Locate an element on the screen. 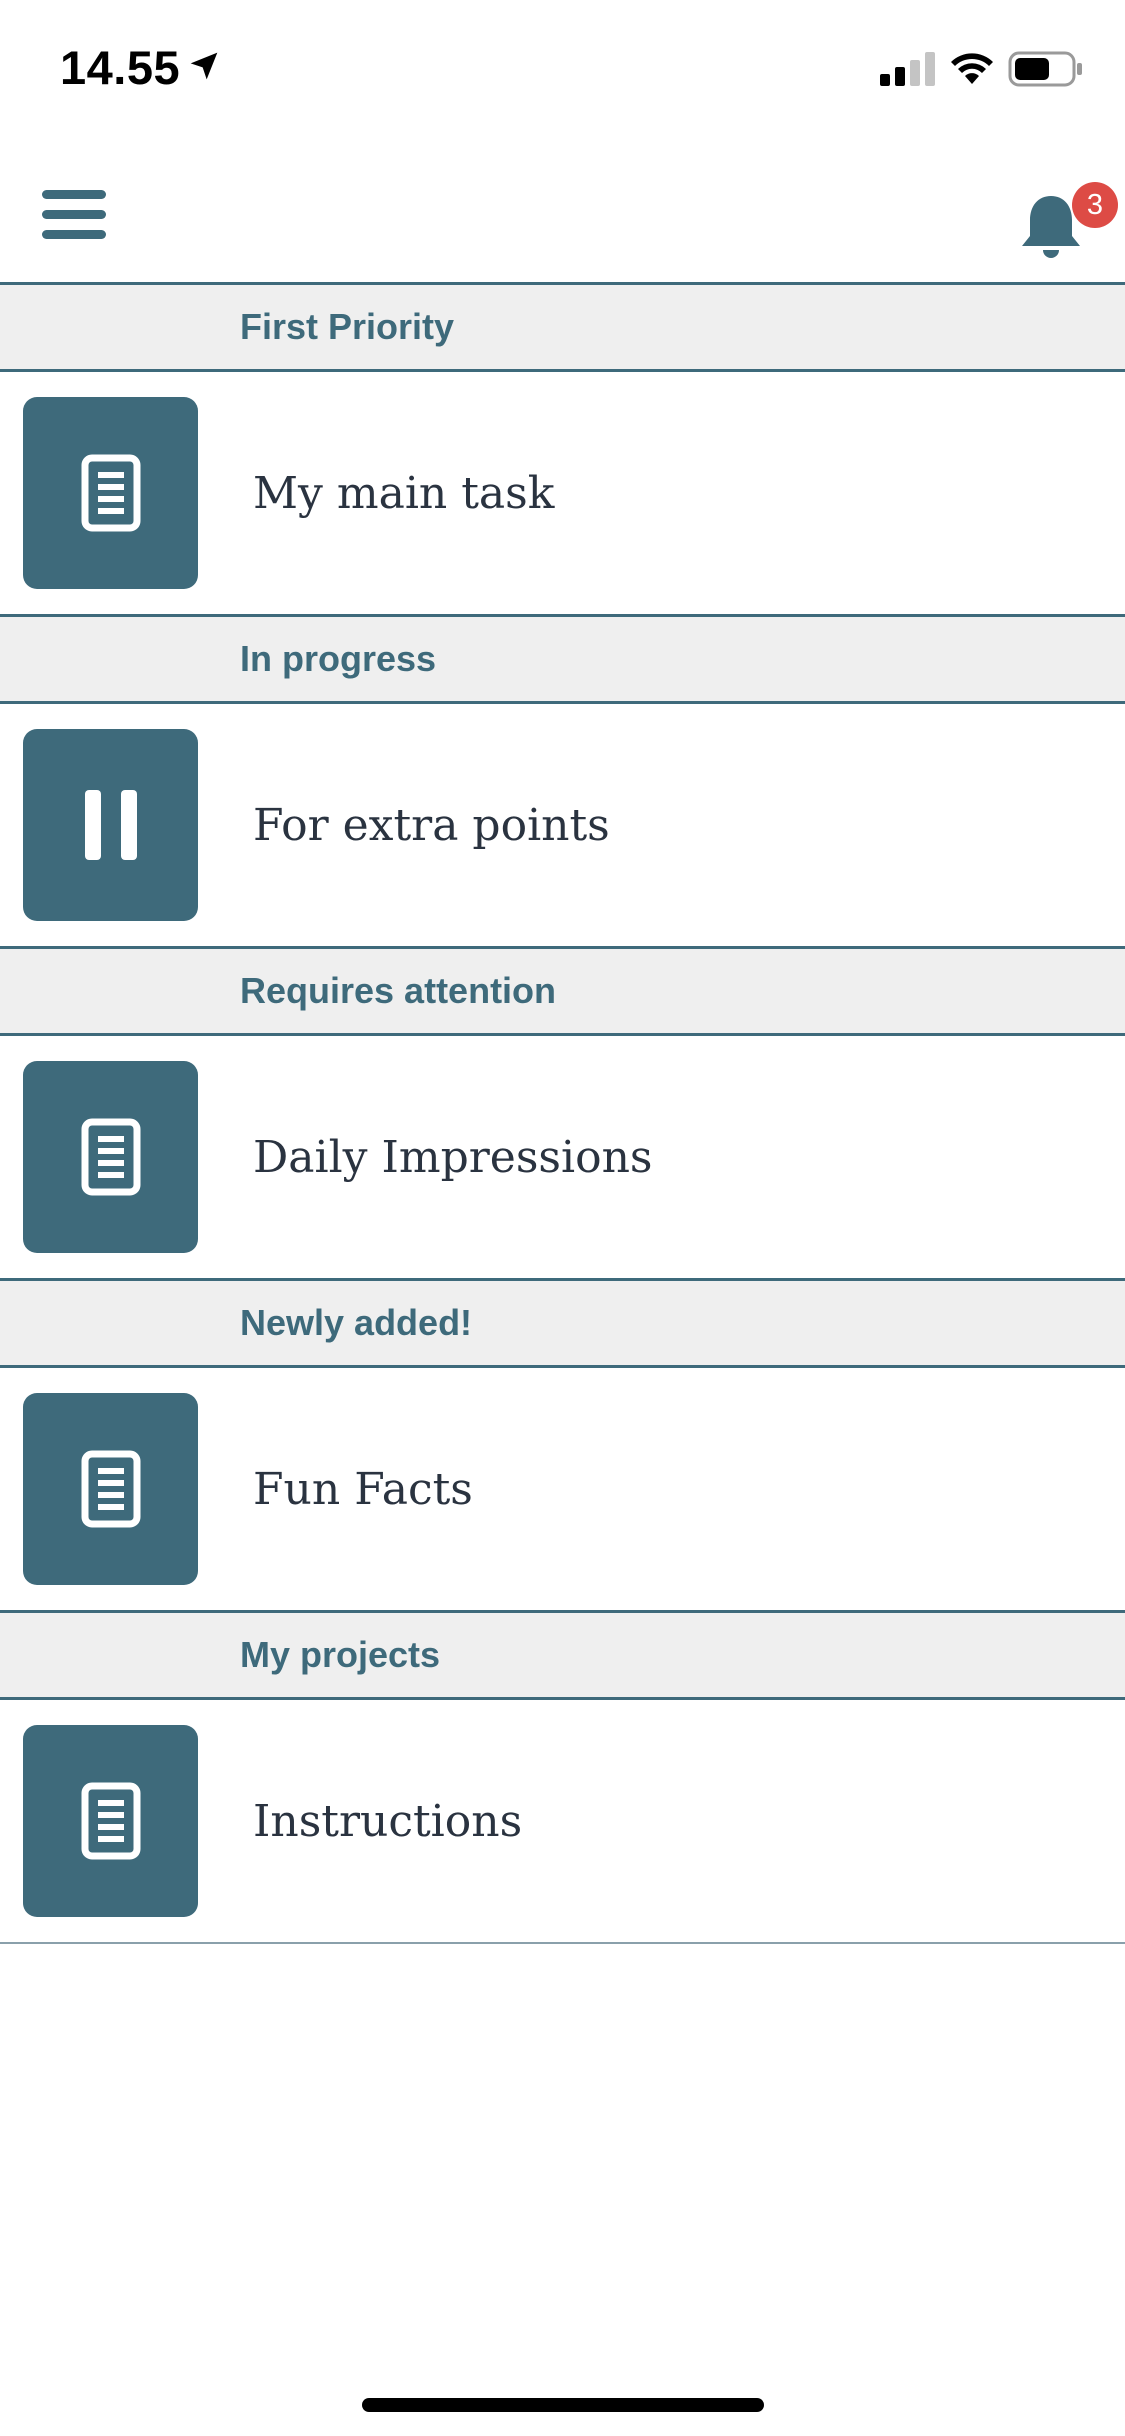 This screenshot has height=2436, width=1125. list-item: For extra points is located at coordinates (562, 825).